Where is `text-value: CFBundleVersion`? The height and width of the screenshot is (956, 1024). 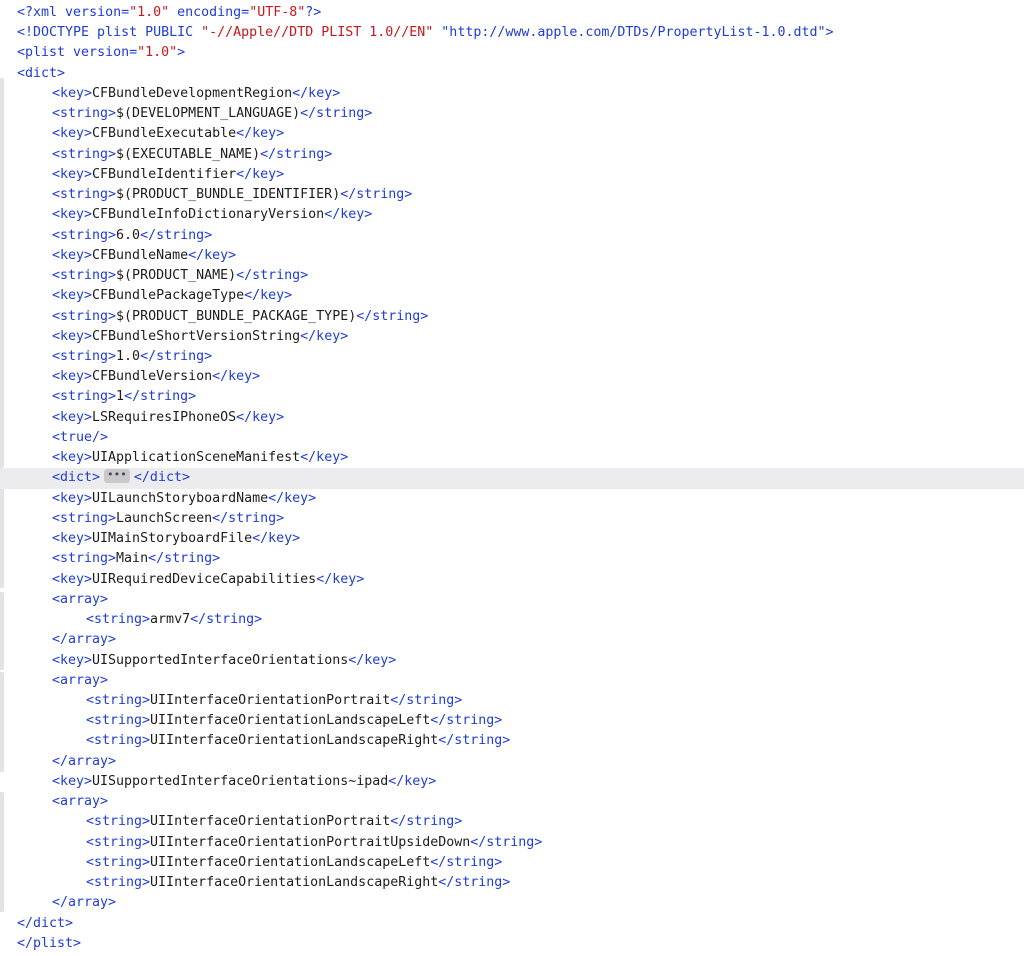
text-value: CFBundleVersion is located at coordinates (152, 377).